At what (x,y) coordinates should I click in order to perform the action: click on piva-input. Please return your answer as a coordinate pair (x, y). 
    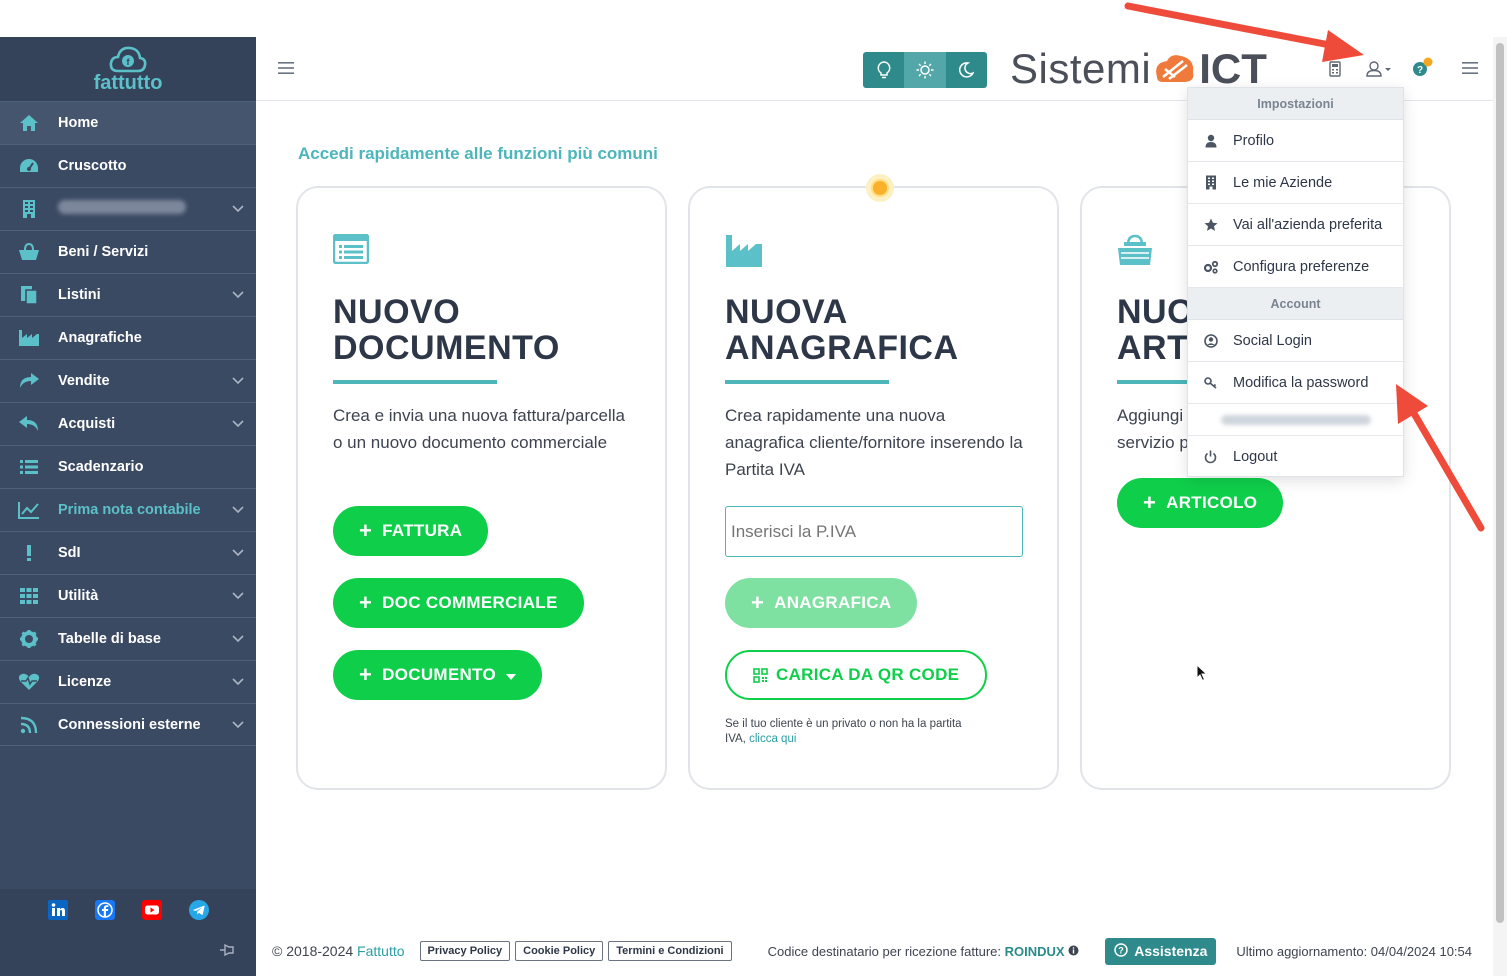
    Looking at the image, I should click on (874, 531).